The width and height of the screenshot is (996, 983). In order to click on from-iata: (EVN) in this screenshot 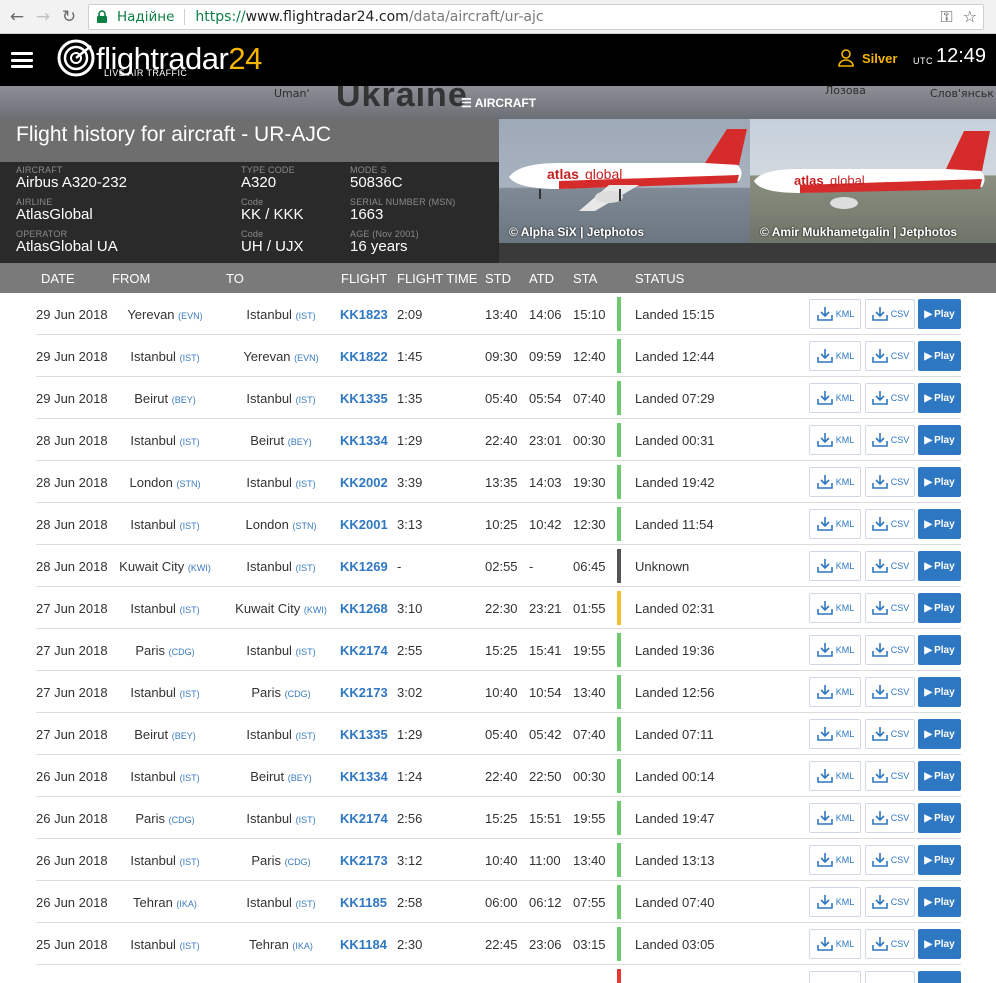, I will do `click(190, 316)`.